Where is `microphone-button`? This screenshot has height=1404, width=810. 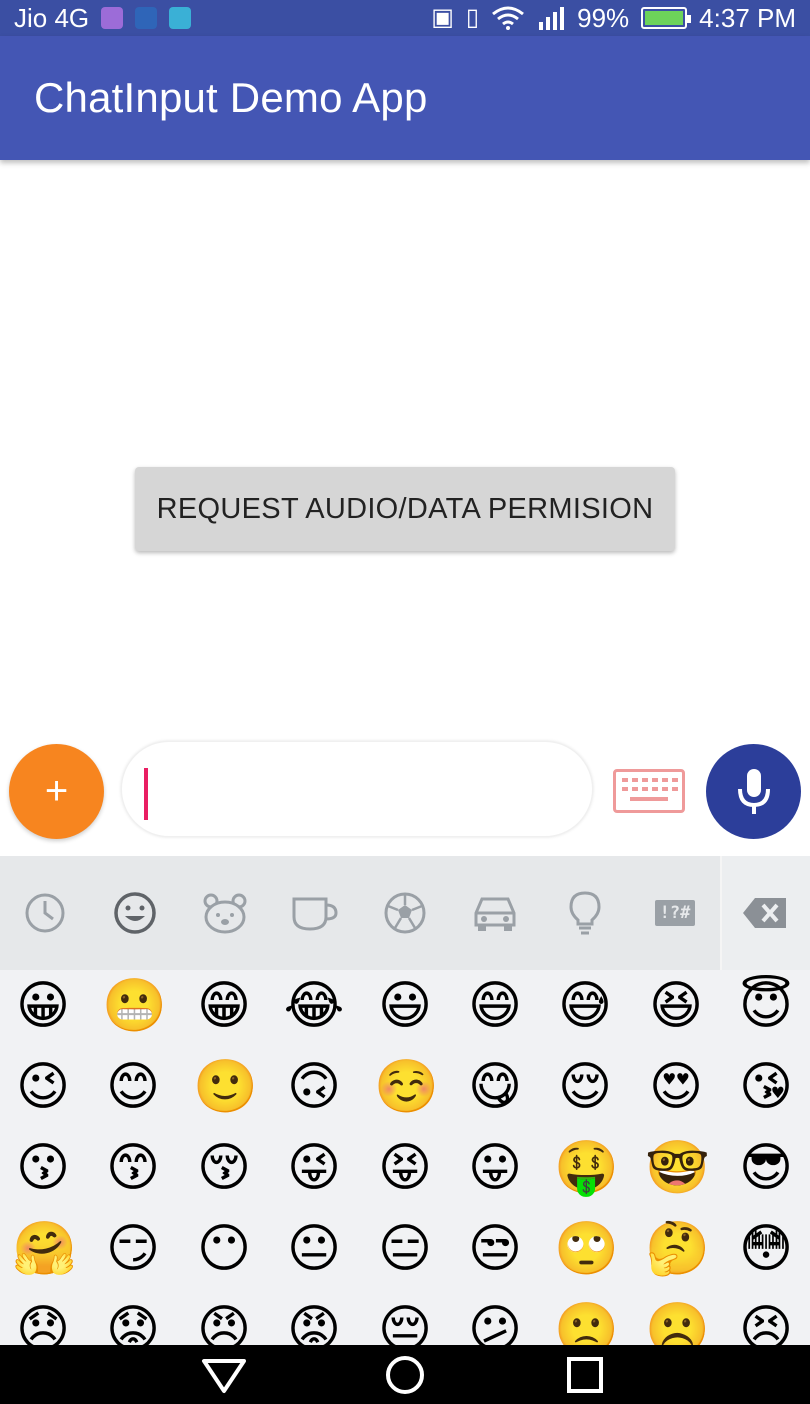 microphone-button is located at coordinates (753, 791).